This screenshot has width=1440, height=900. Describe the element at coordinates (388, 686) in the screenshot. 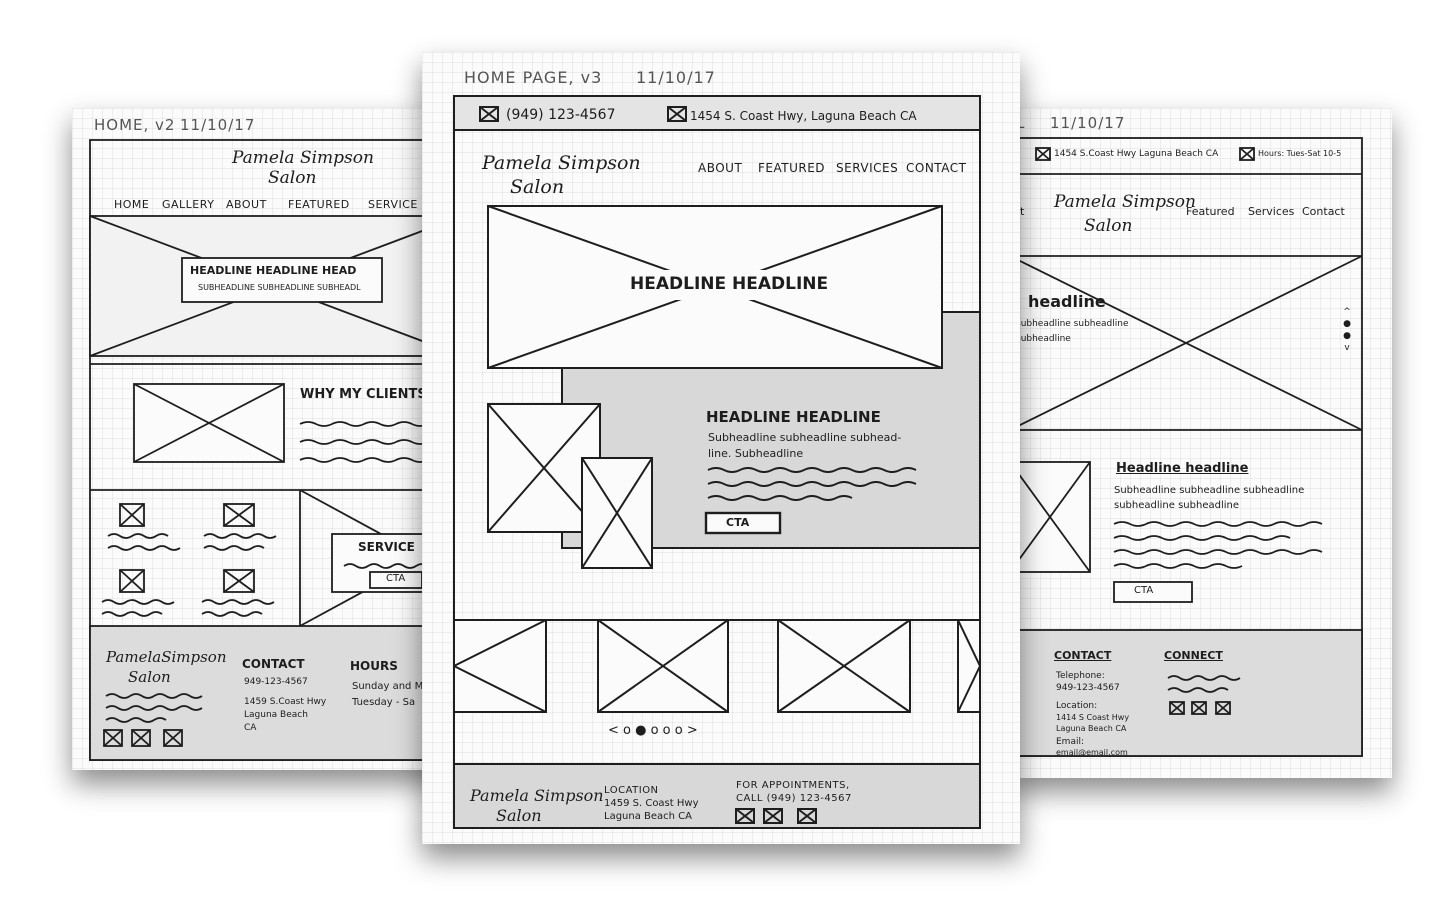

I see `hours-line1: Sunday and M` at that location.